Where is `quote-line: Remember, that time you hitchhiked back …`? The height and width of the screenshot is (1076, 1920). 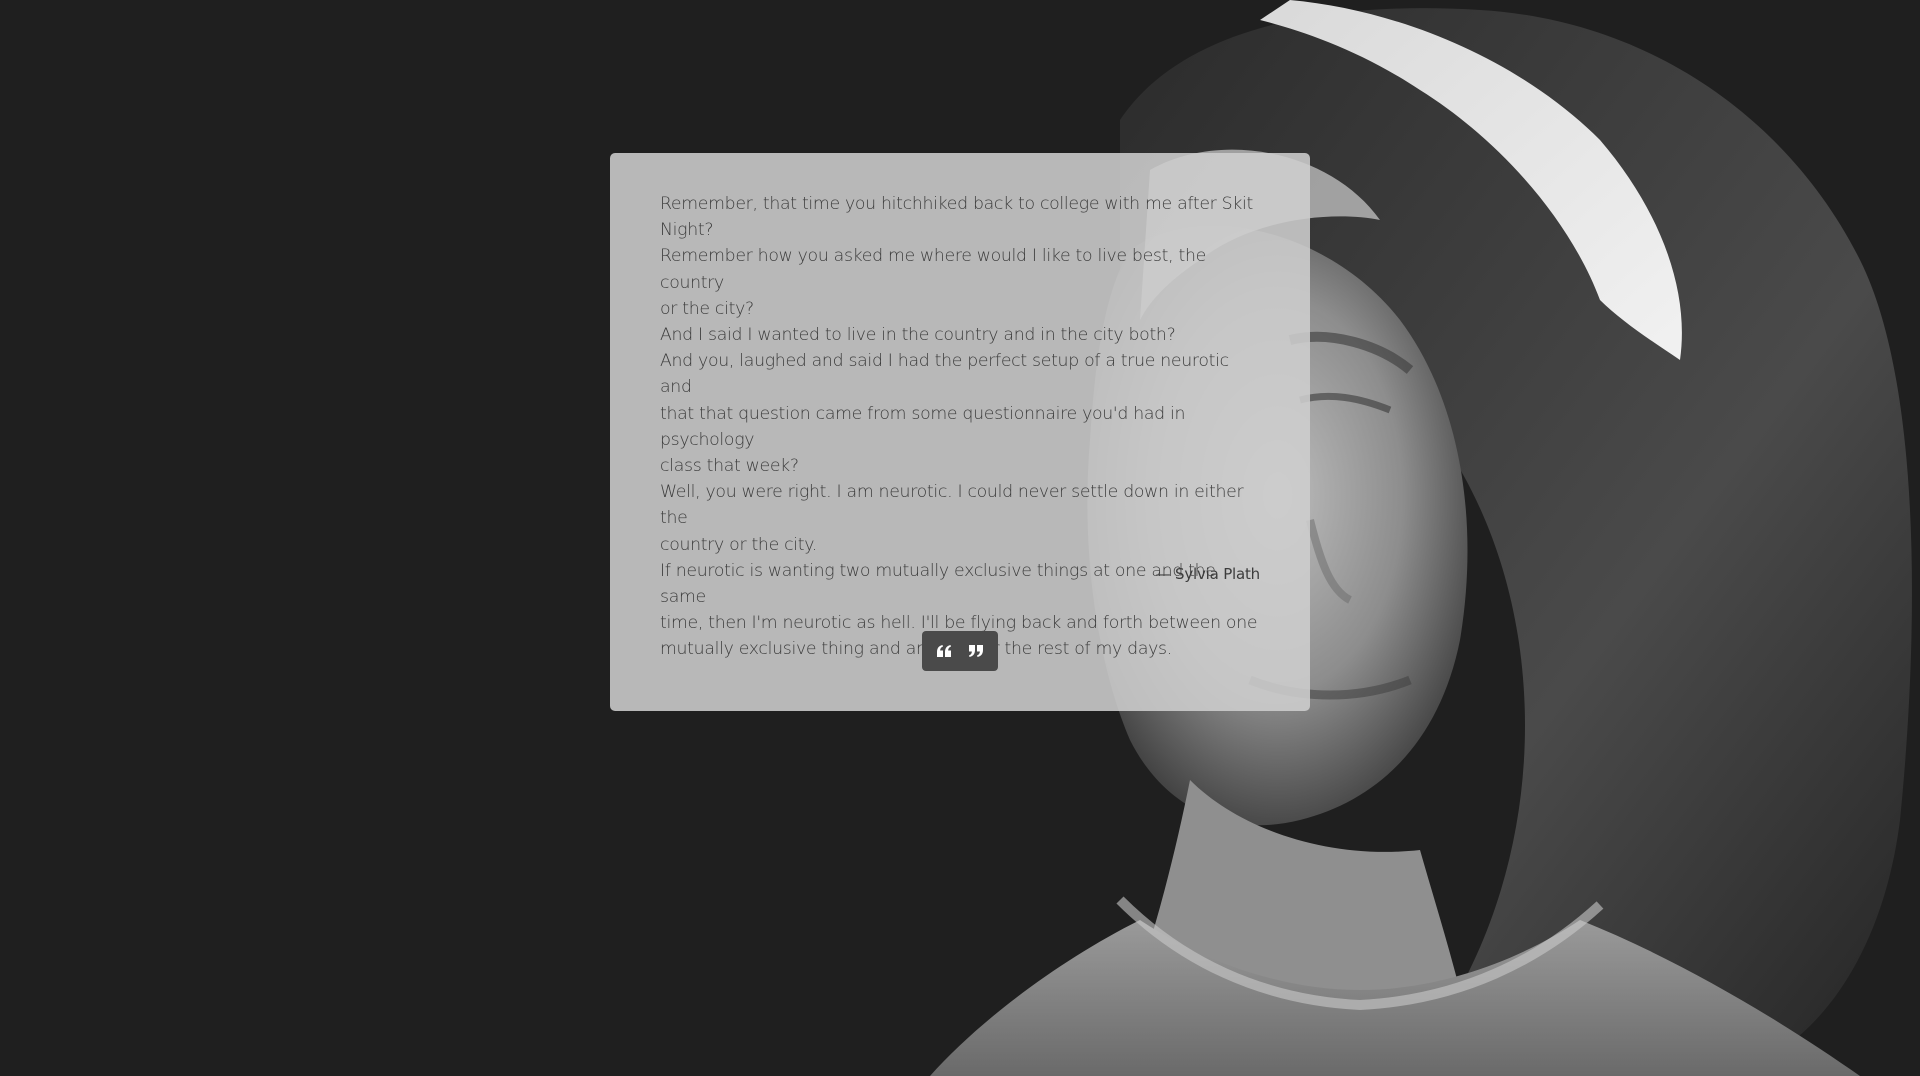
quote-line: Remember, that time you hitchhiked back … is located at coordinates (957, 204).